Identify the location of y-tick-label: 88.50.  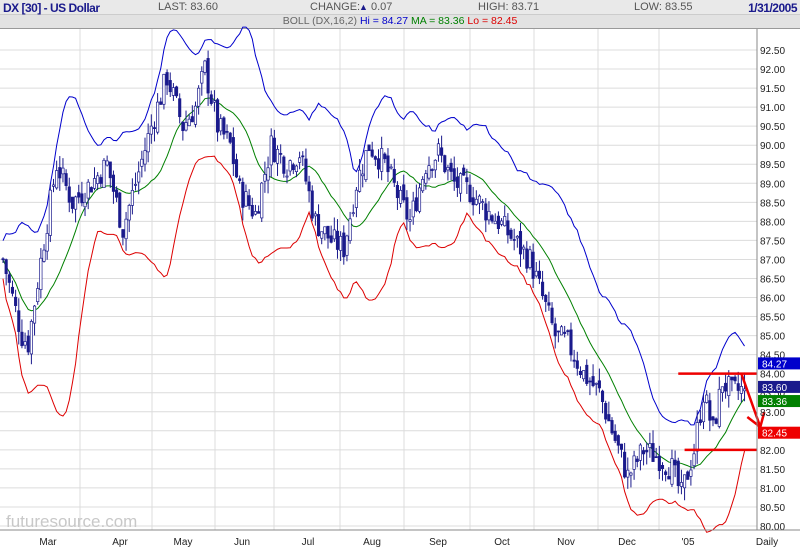
(772, 203).